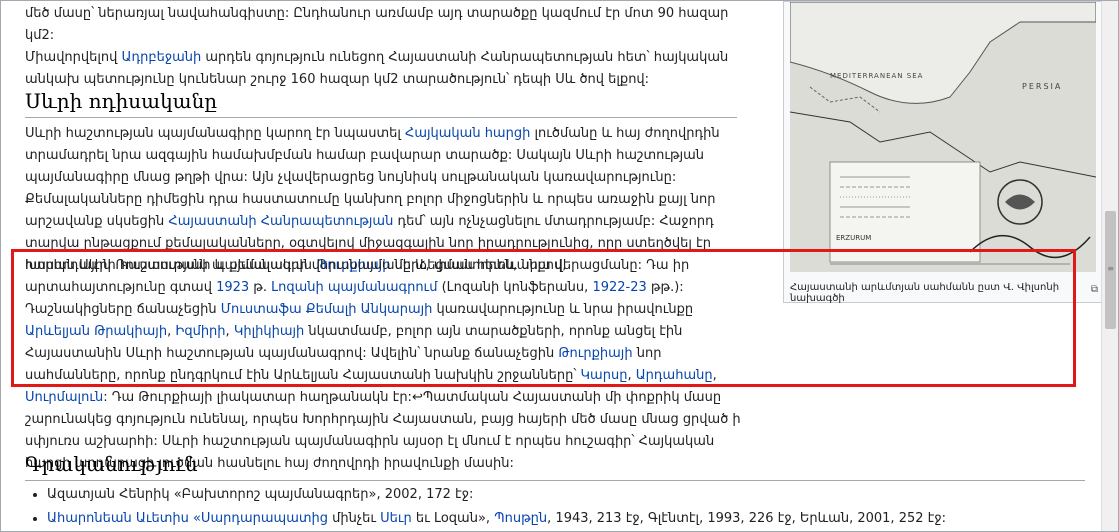  What do you see at coordinates (354, 518) in the screenshot?
I see `text: մինչեւ` at bounding box center [354, 518].